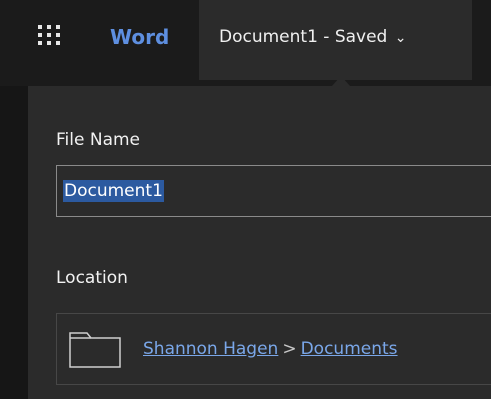  What do you see at coordinates (14, 242) in the screenshot?
I see `background-shade` at bounding box center [14, 242].